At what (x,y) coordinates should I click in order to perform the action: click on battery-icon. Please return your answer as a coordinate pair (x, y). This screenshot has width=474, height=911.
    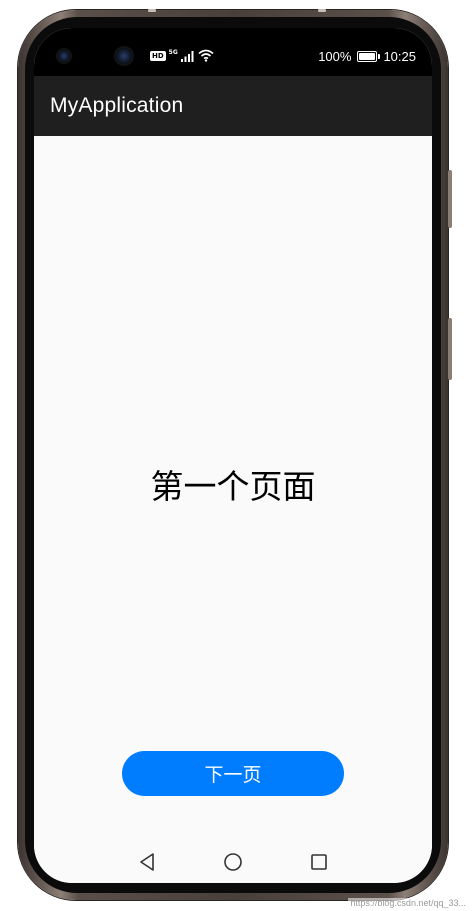
    Looking at the image, I should click on (369, 56).